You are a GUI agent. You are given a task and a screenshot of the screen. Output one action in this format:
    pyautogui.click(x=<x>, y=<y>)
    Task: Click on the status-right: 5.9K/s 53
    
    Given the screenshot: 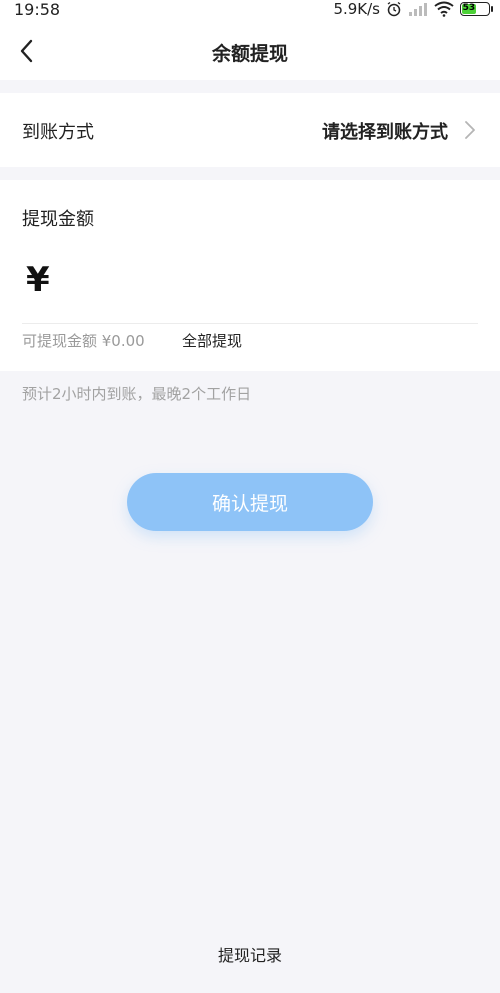 What is the action you would take?
    pyautogui.click(x=413, y=9)
    